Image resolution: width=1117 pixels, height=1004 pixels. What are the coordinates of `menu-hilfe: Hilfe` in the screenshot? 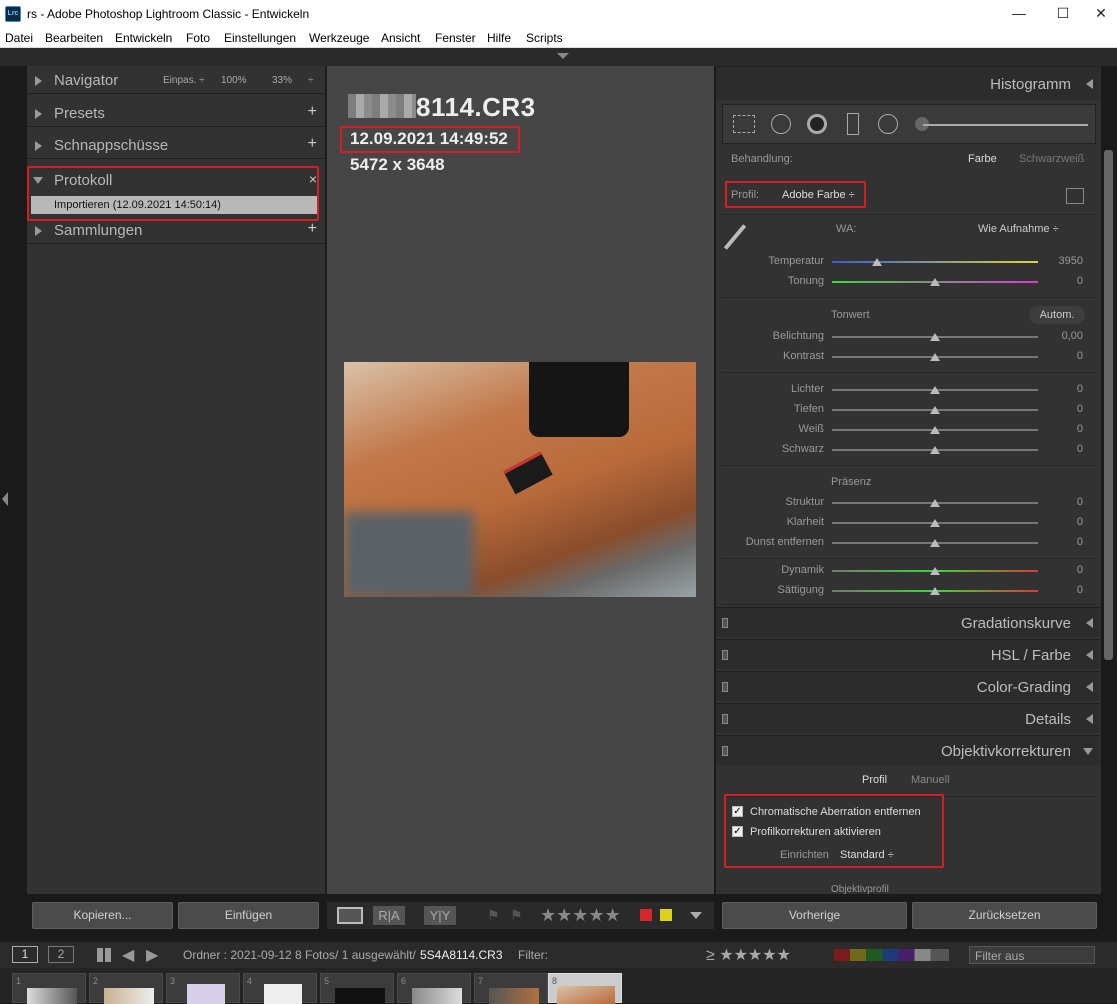 It's located at (499, 38).